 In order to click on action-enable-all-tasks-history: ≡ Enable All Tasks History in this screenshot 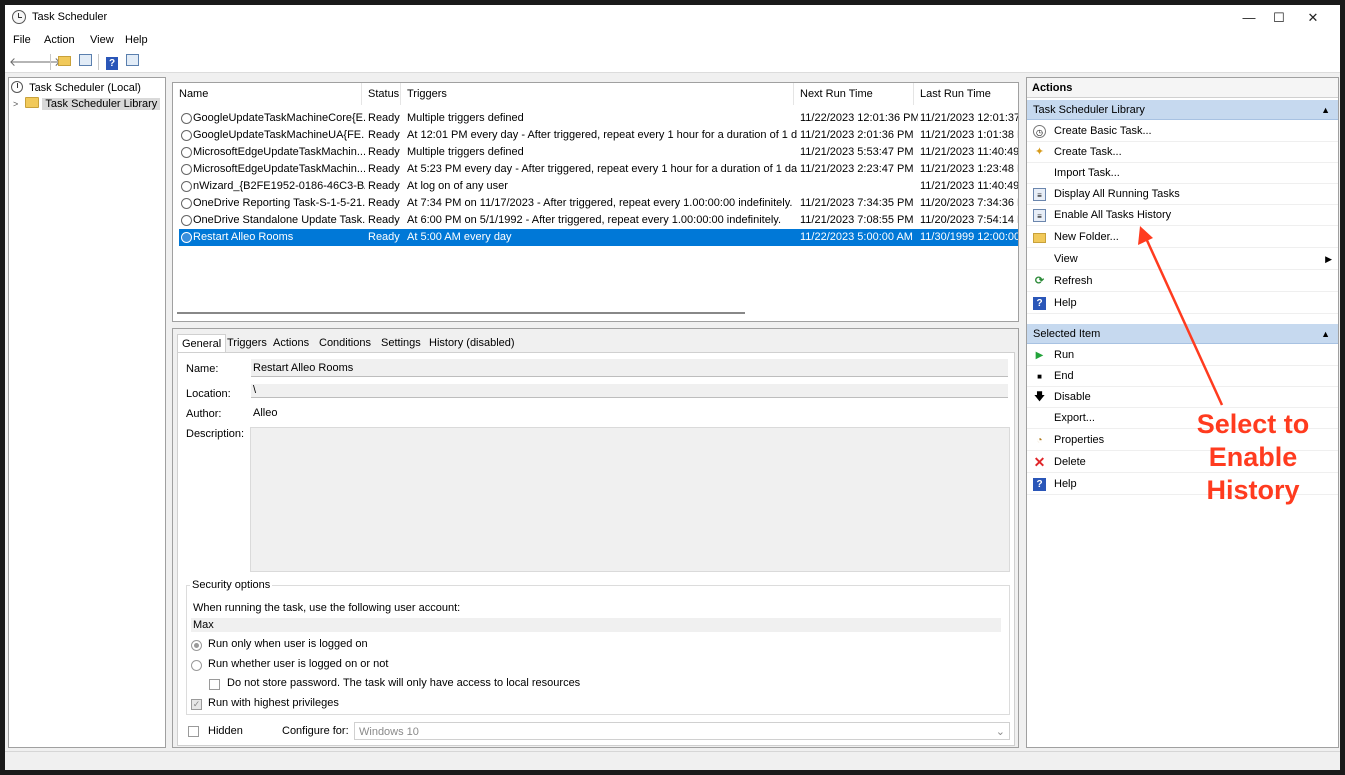, I will do `click(1182, 215)`.